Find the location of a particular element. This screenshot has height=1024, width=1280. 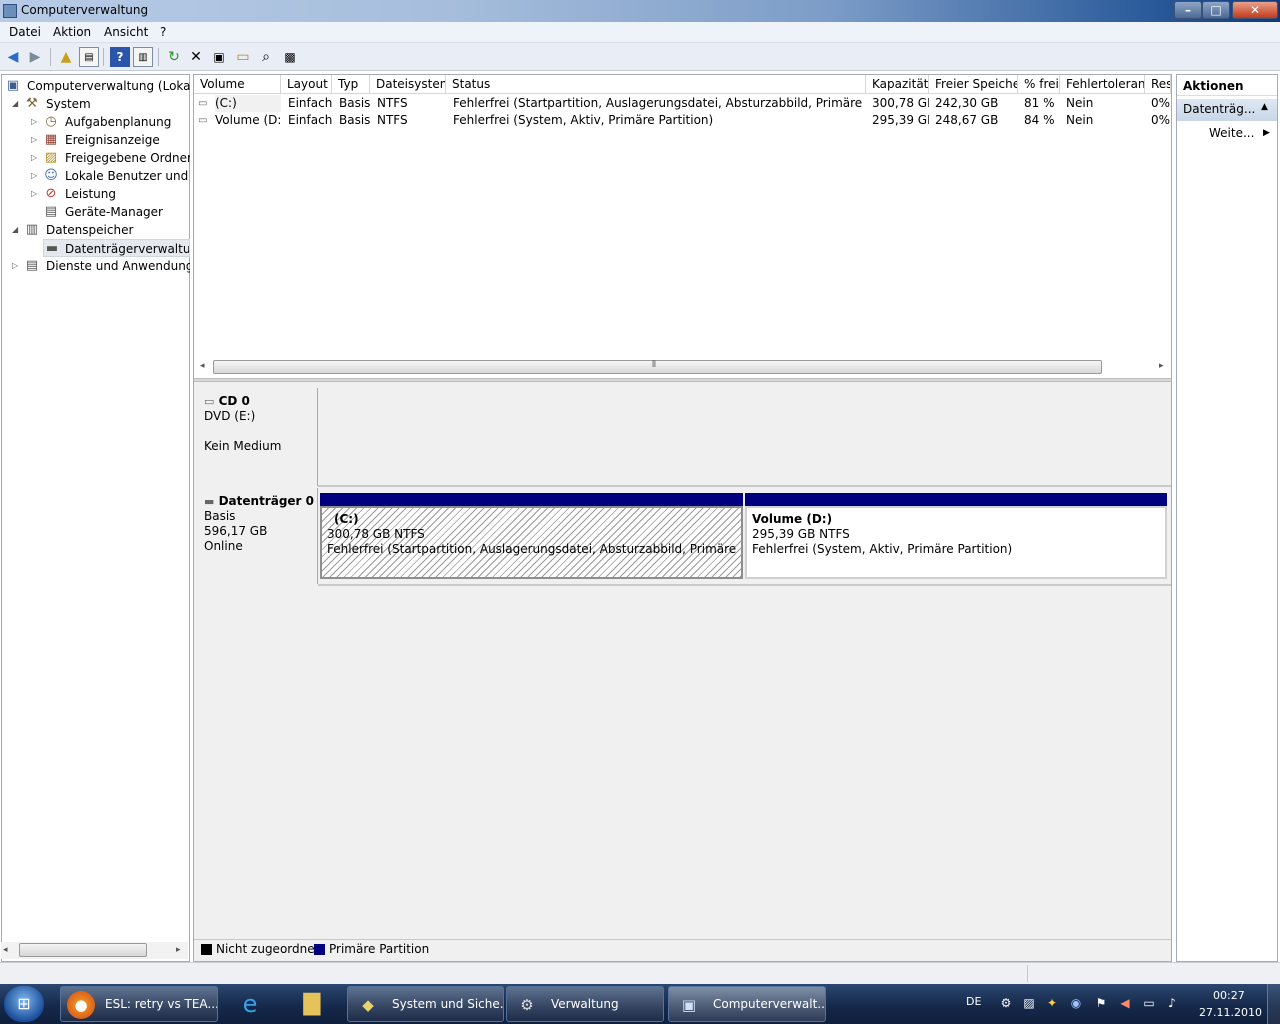

help-icon: ? is located at coordinates (120, 57).